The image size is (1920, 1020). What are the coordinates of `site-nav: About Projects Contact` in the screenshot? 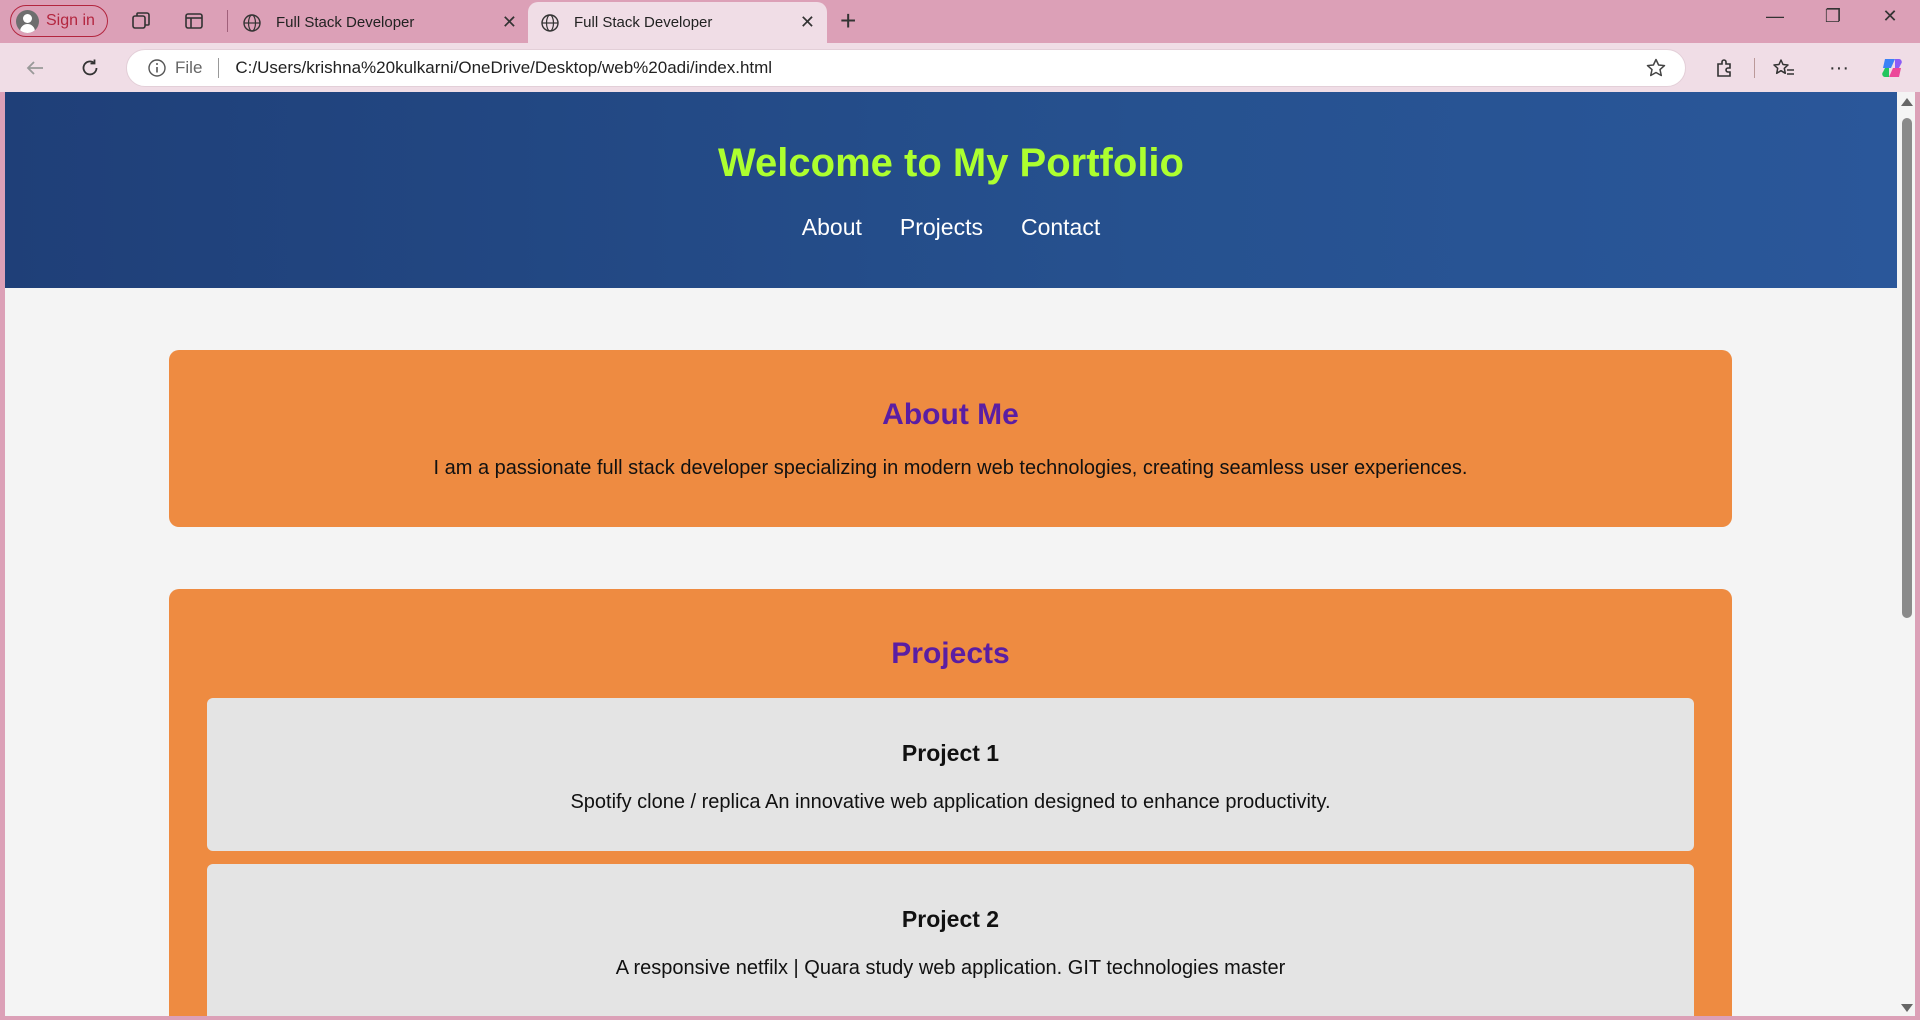 It's located at (951, 227).